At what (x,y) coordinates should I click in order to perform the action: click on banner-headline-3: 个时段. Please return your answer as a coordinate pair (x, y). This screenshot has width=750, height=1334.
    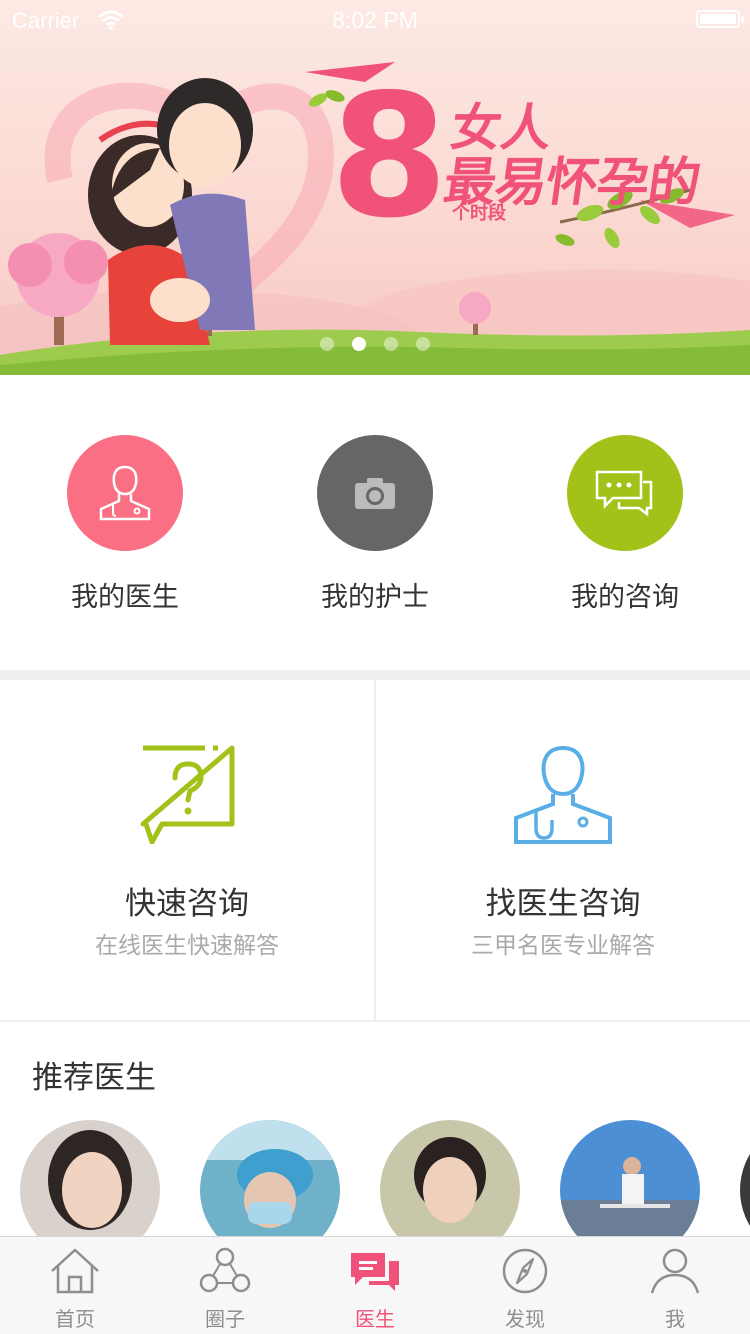
    Looking at the image, I should click on (479, 213).